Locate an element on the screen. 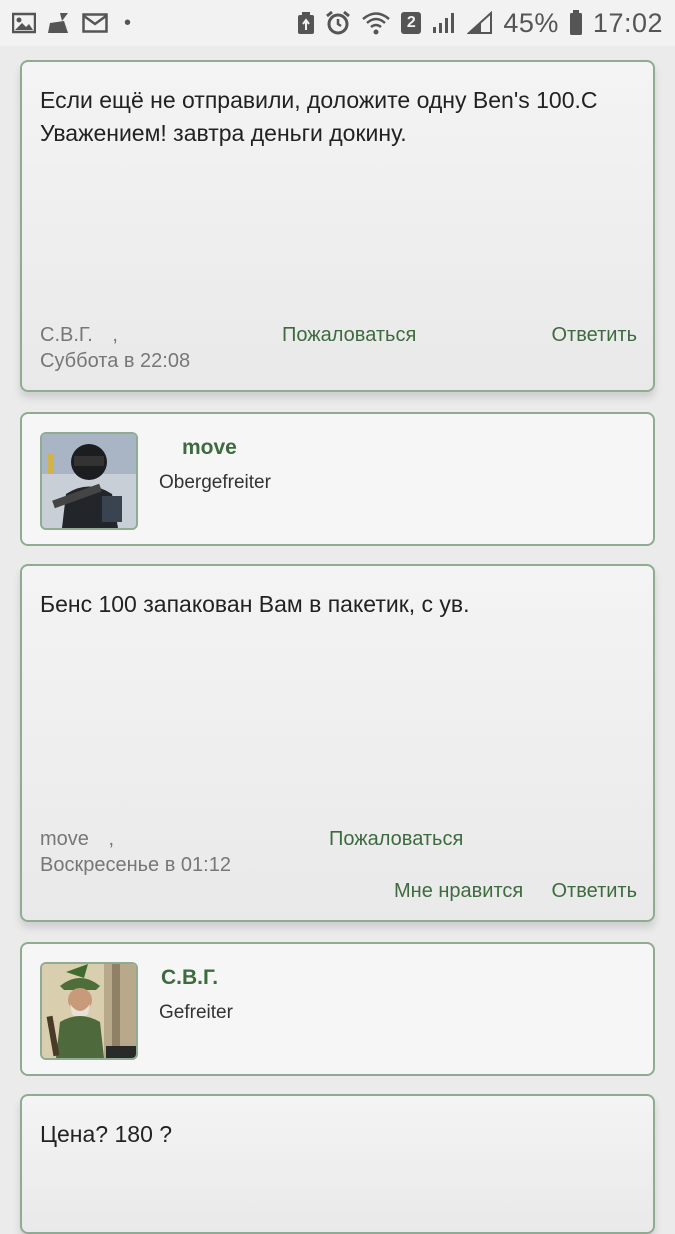  alarm-icon is located at coordinates (338, 23).